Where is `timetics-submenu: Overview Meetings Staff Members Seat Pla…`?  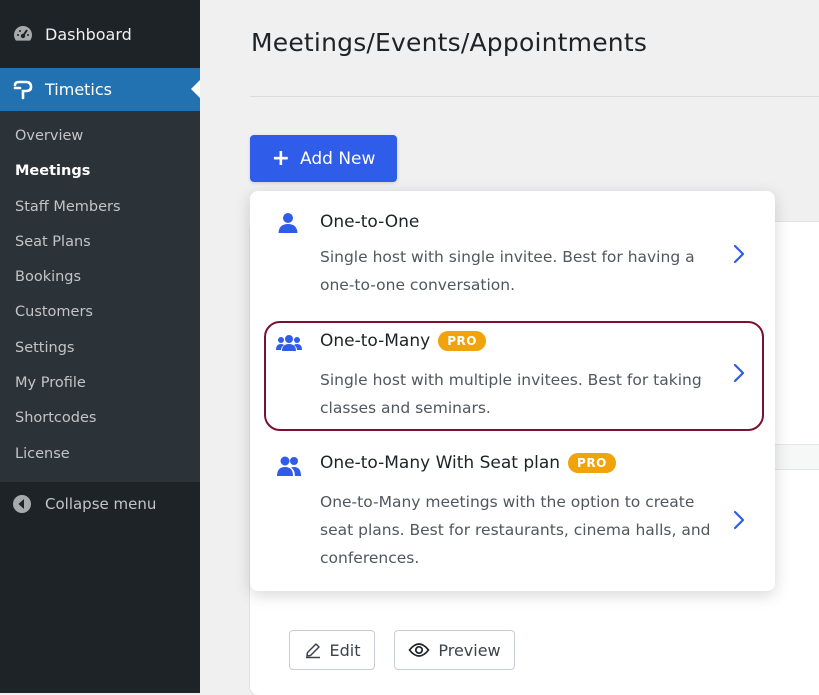 timetics-submenu: Overview Meetings Staff Members Seat Pla… is located at coordinates (100, 296).